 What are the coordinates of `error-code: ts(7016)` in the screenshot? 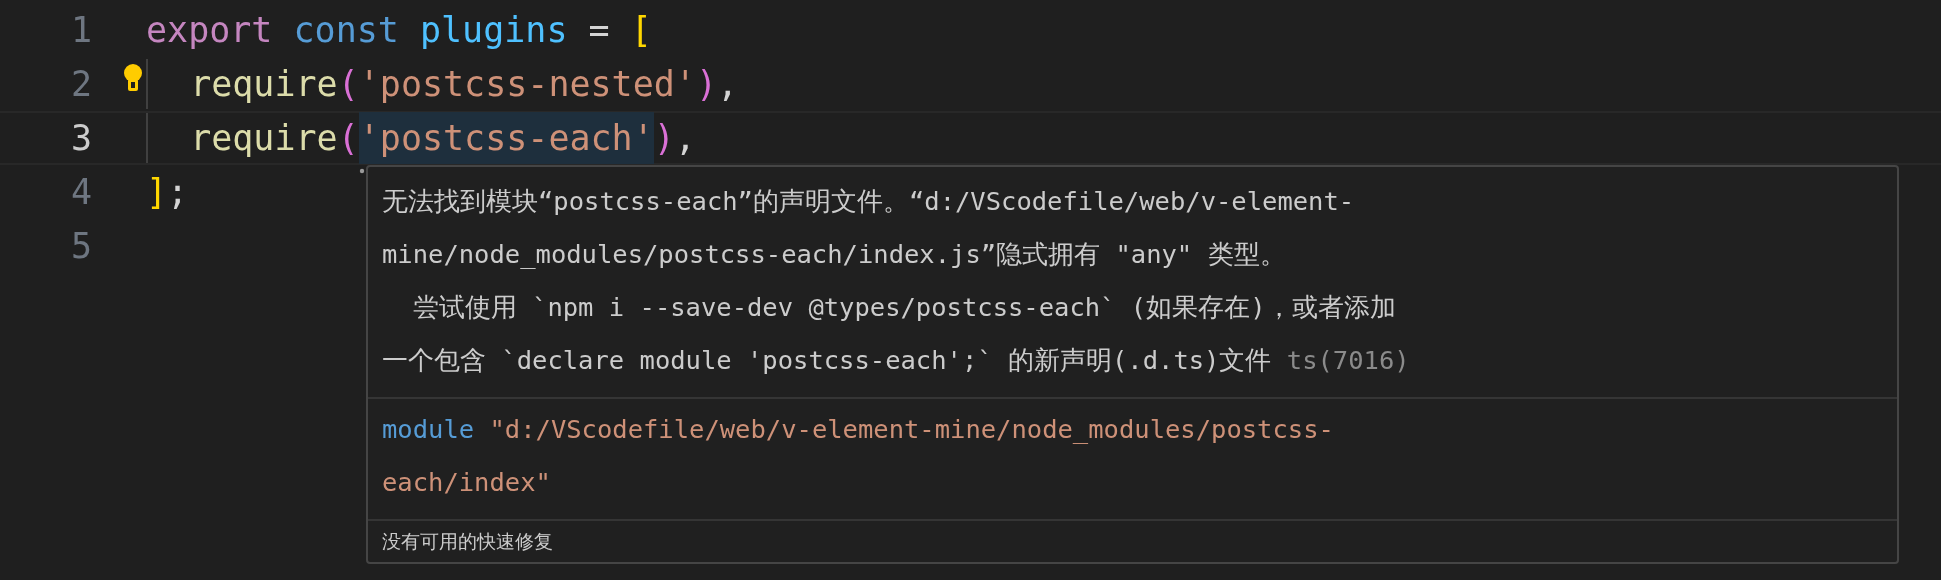 It's located at (1348, 360).